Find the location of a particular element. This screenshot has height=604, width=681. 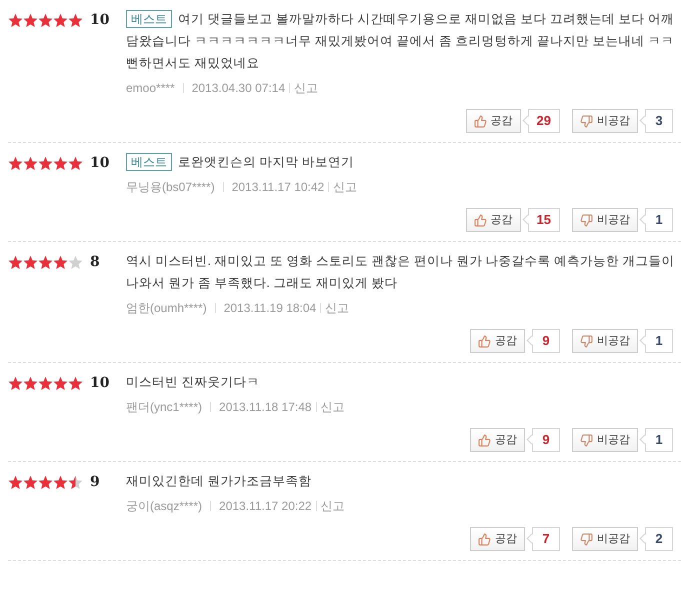

vote-count: 15 is located at coordinates (544, 220).